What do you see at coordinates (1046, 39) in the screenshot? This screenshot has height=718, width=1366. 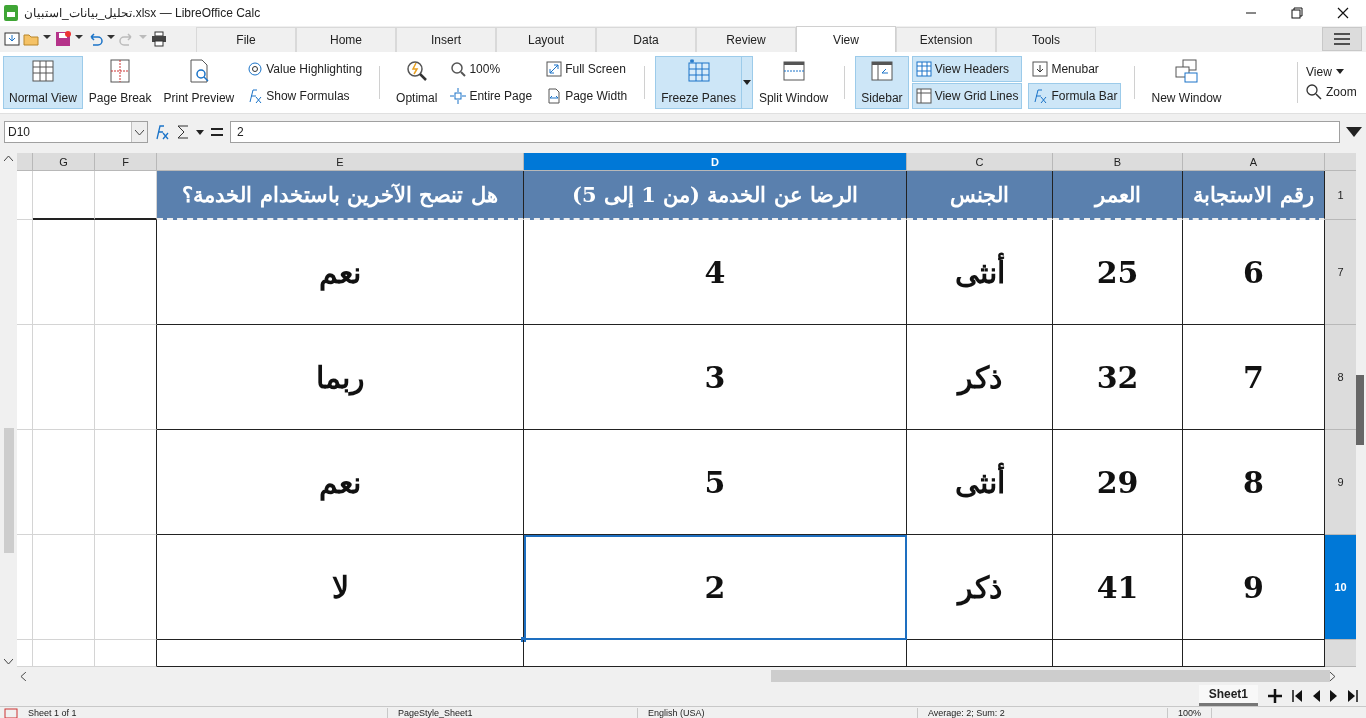 I see `menu-tab: Tools` at bounding box center [1046, 39].